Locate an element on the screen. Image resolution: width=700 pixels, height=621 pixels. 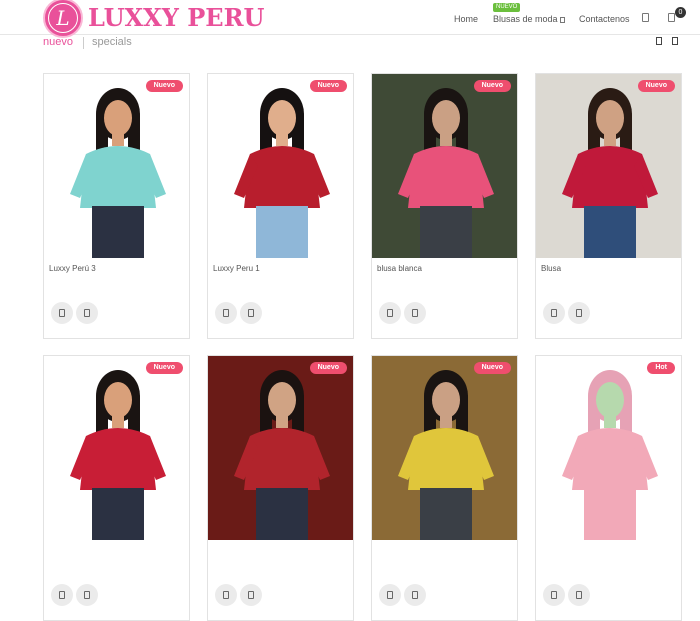
carousel-prev-icon is located at coordinates (659, 41).